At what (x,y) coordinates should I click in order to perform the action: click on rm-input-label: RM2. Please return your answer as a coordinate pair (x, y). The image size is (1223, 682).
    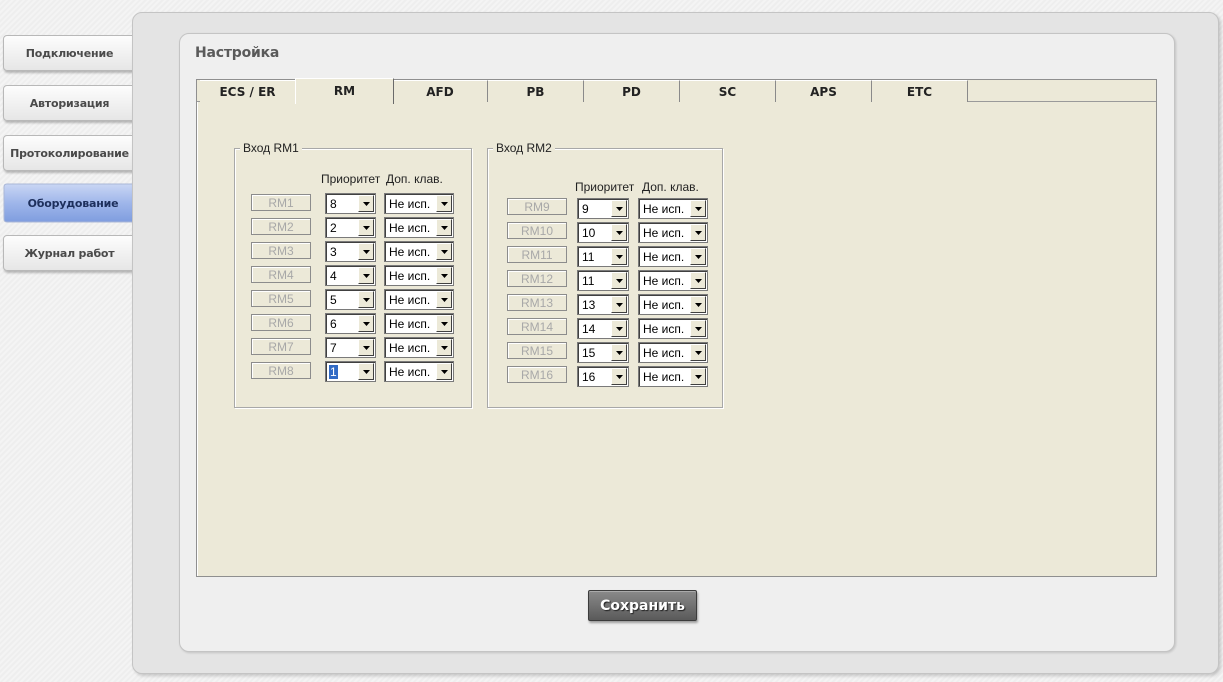
    Looking at the image, I should click on (281, 226).